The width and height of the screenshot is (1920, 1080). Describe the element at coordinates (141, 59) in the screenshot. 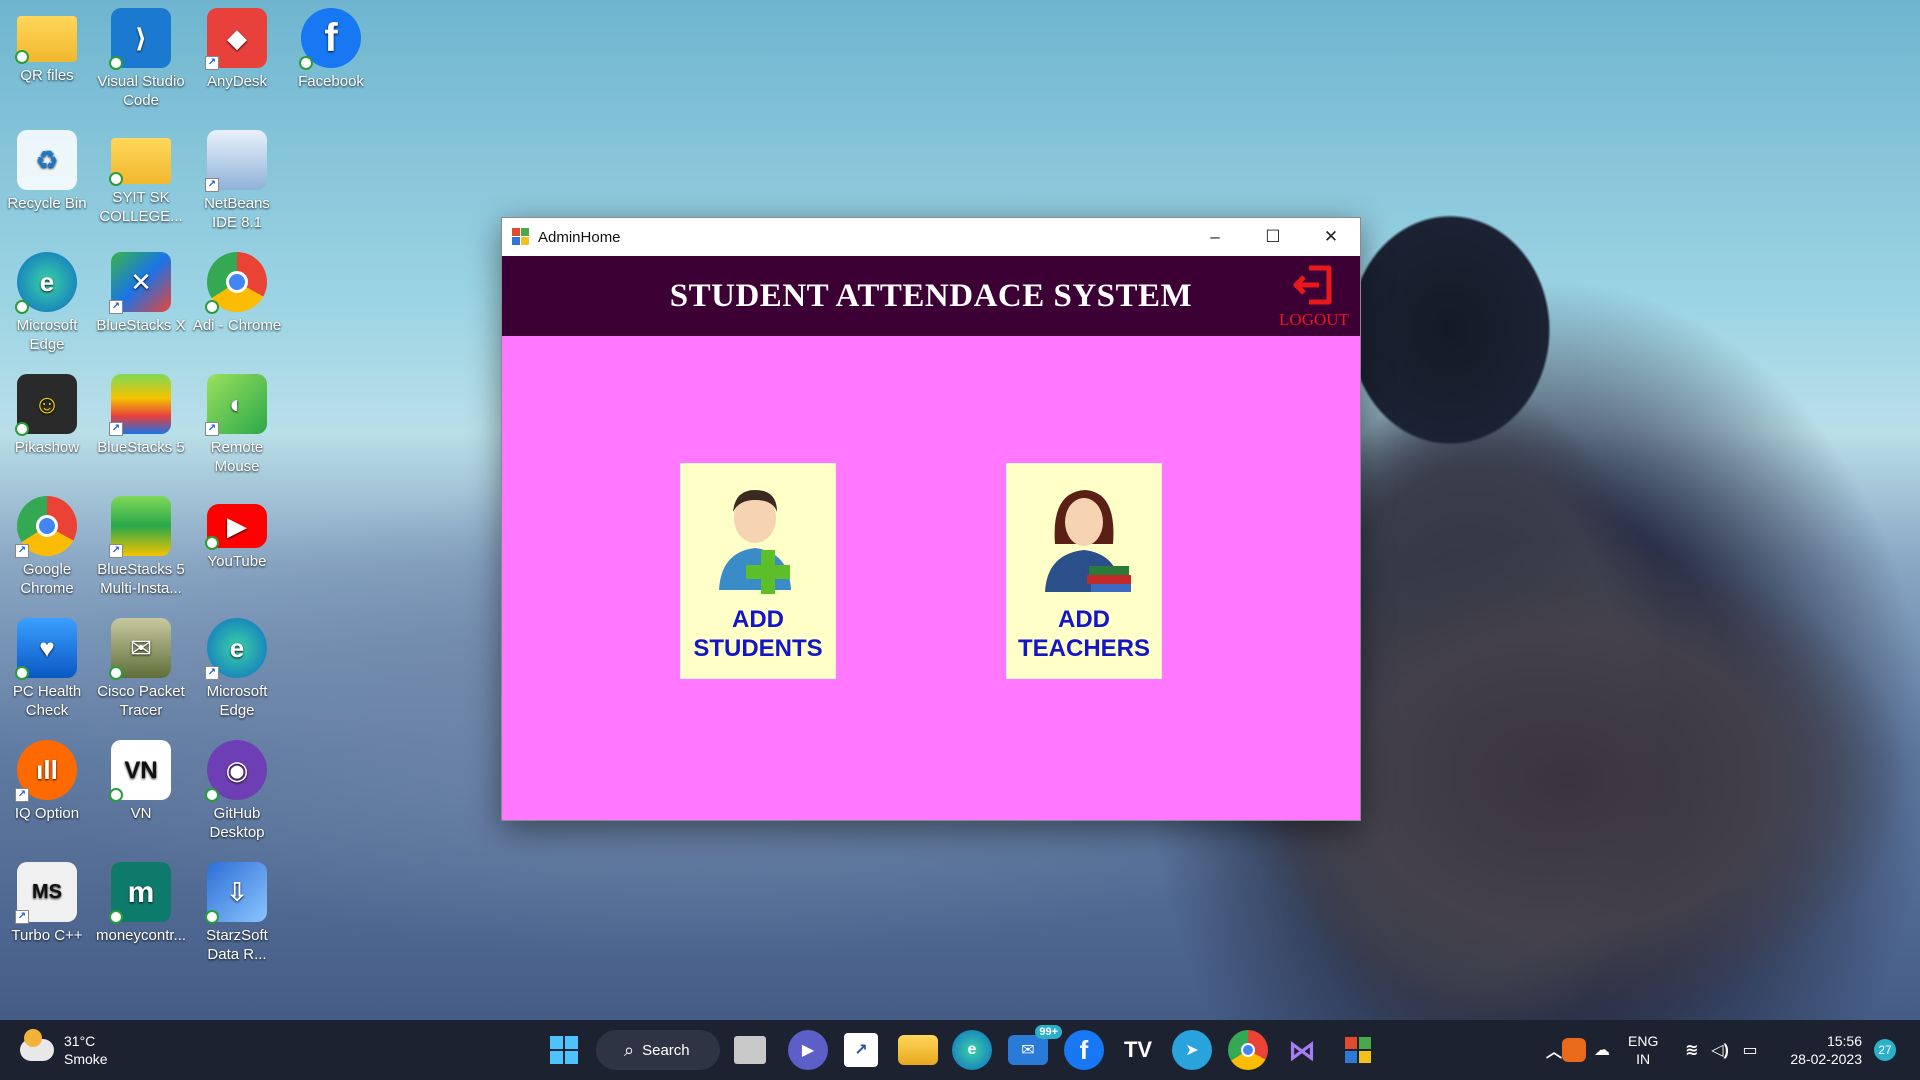

I see `desktop-icon-vscode: ⟩ Visual Studio Code` at that location.